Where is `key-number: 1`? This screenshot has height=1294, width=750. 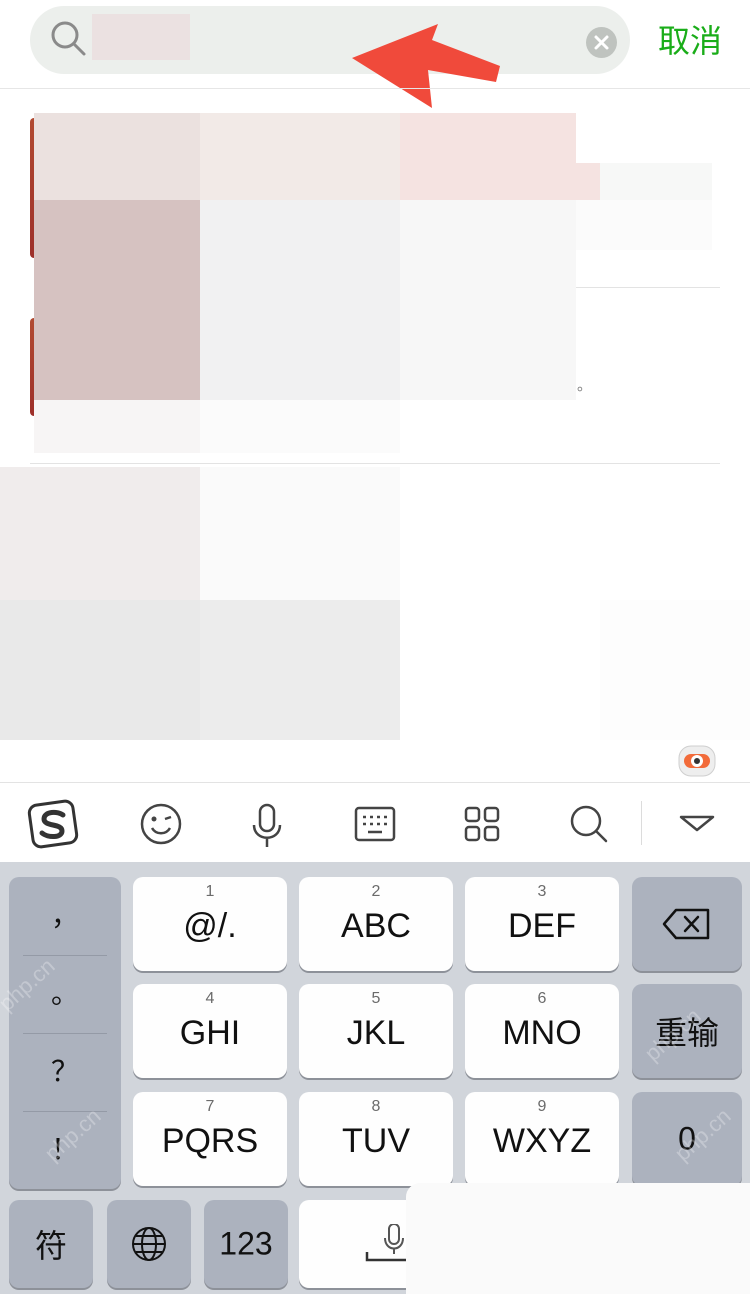
key-number: 1 is located at coordinates (210, 891).